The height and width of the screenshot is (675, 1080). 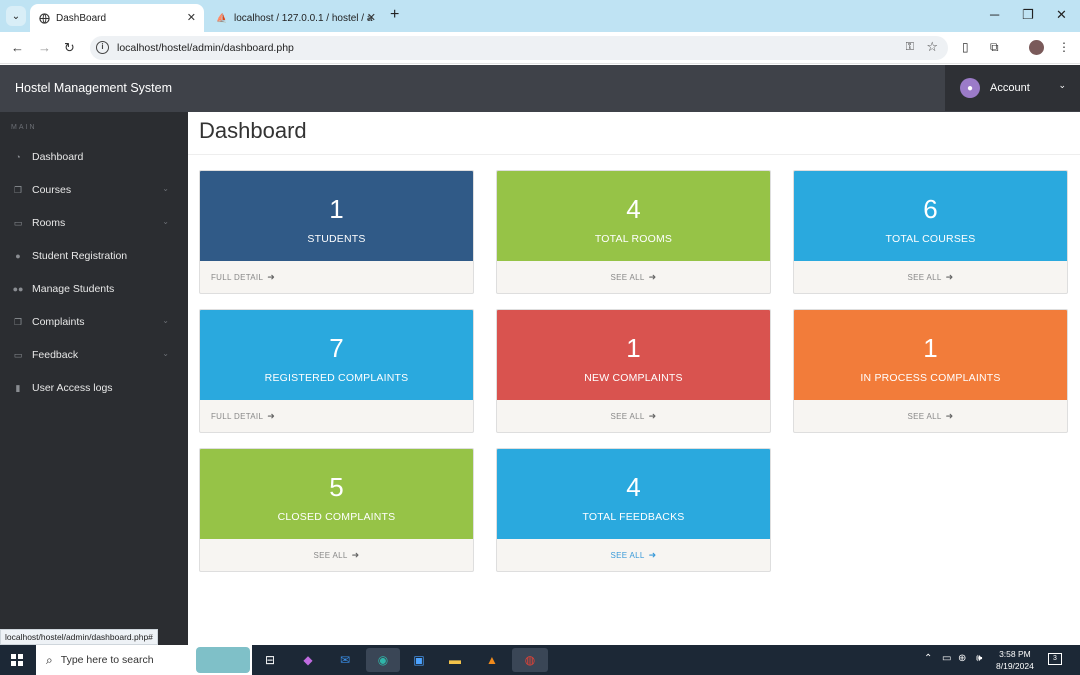 I want to click on sidebar-item-manage-students: ●● Manage Students, so click(x=94, y=289).